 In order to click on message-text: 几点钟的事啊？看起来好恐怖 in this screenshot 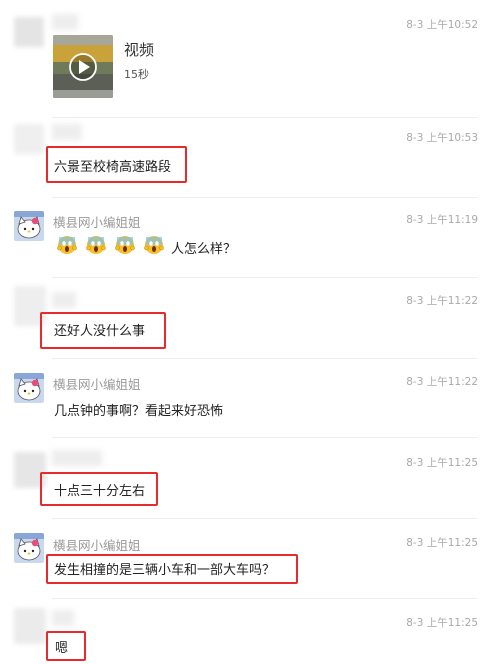, I will do `click(139, 411)`.